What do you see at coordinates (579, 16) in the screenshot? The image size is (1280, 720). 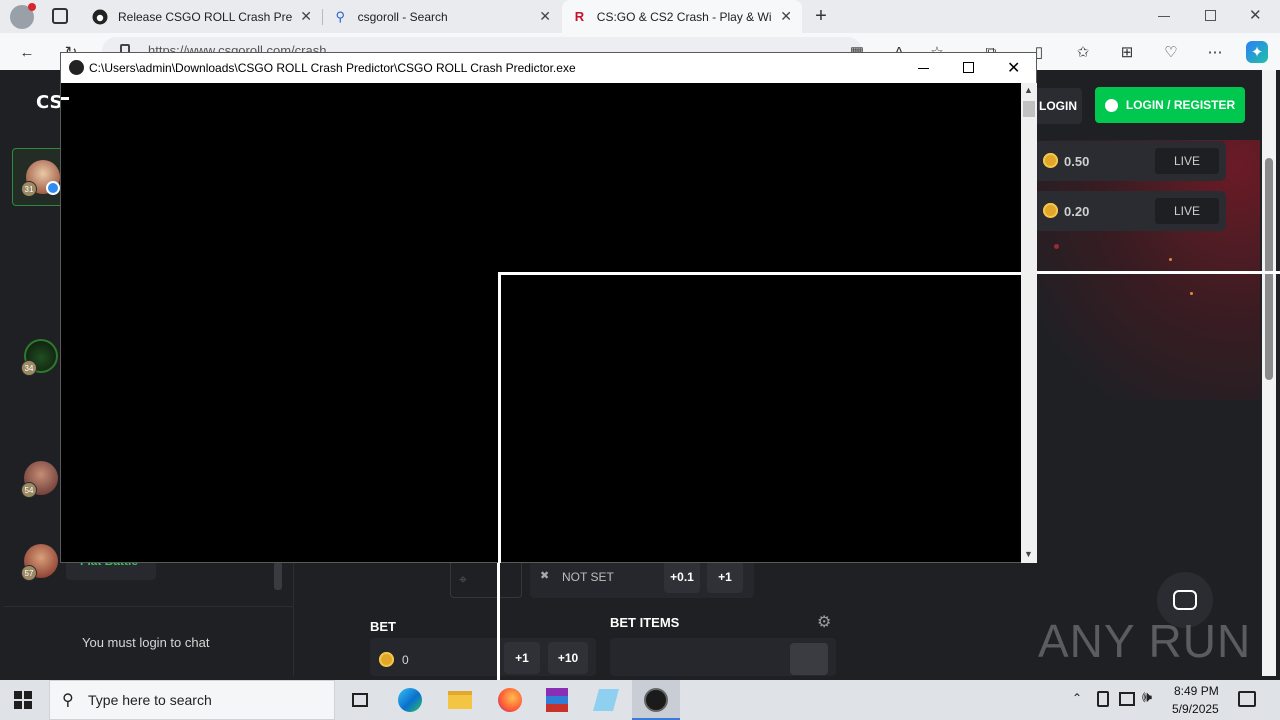 I see `csgoroll-logo-icon: R` at bounding box center [579, 16].